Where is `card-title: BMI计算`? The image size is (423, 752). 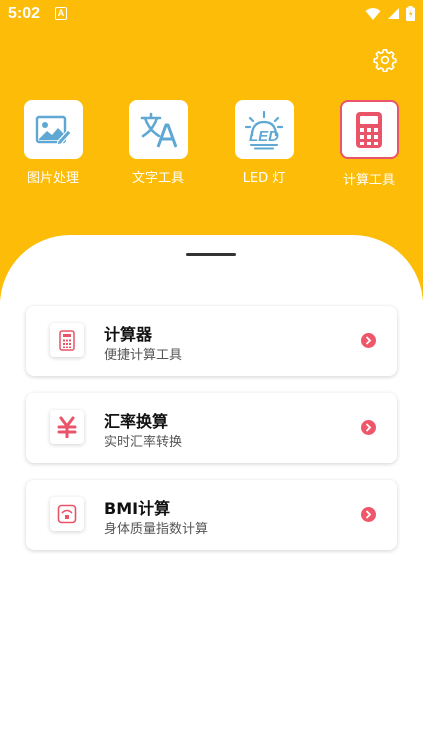
card-title: BMI计算 is located at coordinates (137, 508).